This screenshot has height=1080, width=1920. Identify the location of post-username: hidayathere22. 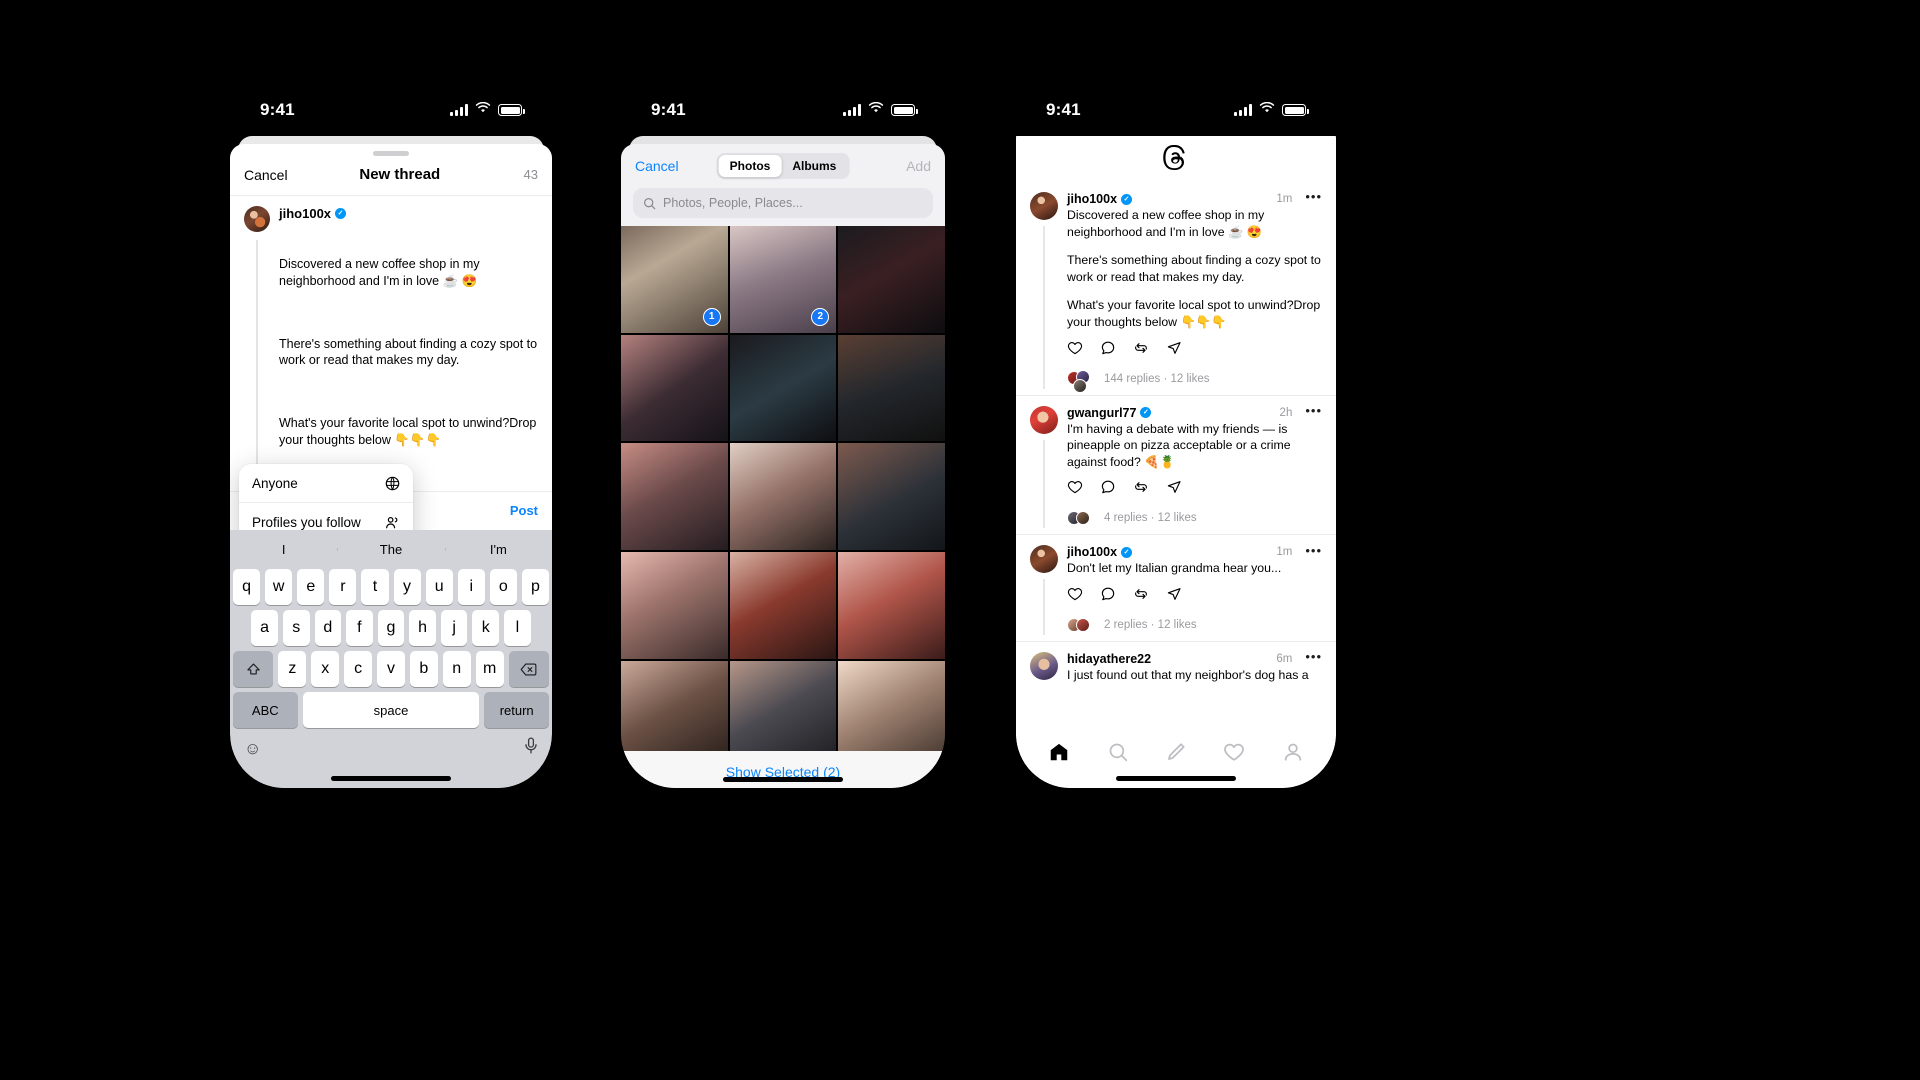
(1109, 659).